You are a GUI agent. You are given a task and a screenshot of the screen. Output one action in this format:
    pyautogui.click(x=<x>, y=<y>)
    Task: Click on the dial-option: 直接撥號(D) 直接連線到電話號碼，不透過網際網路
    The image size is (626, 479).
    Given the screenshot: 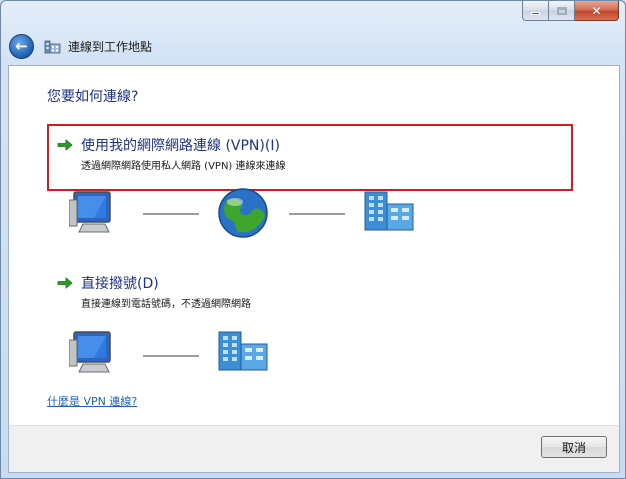 What is the action you would take?
    pyautogui.click(x=310, y=300)
    